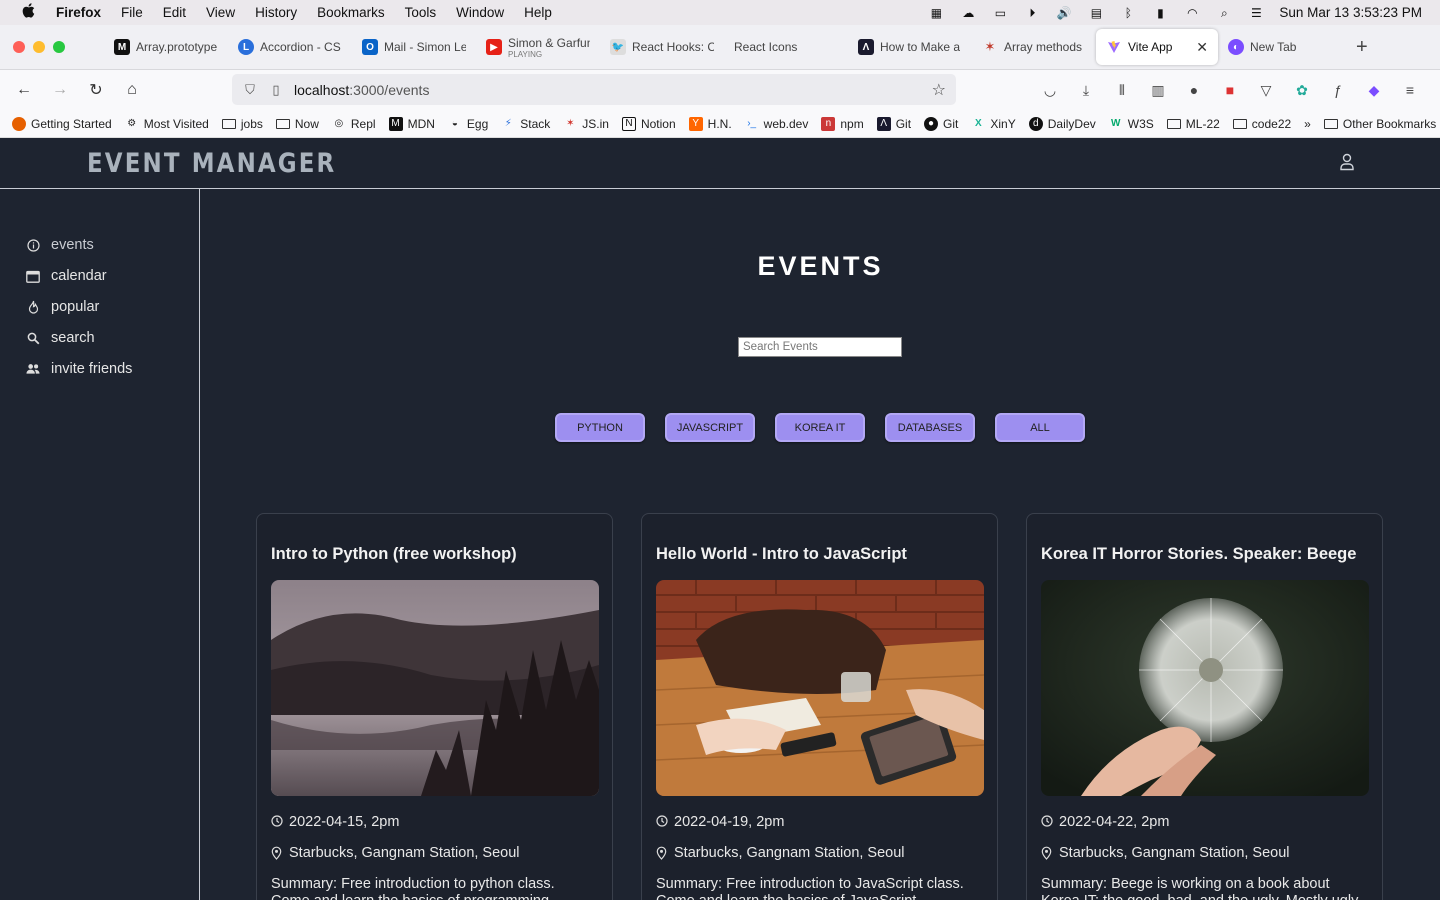 The width and height of the screenshot is (1440, 900). Describe the element at coordinates (290, 47) in the screenshot. I see `tab-accordion: L Accordion - CS` at that location.